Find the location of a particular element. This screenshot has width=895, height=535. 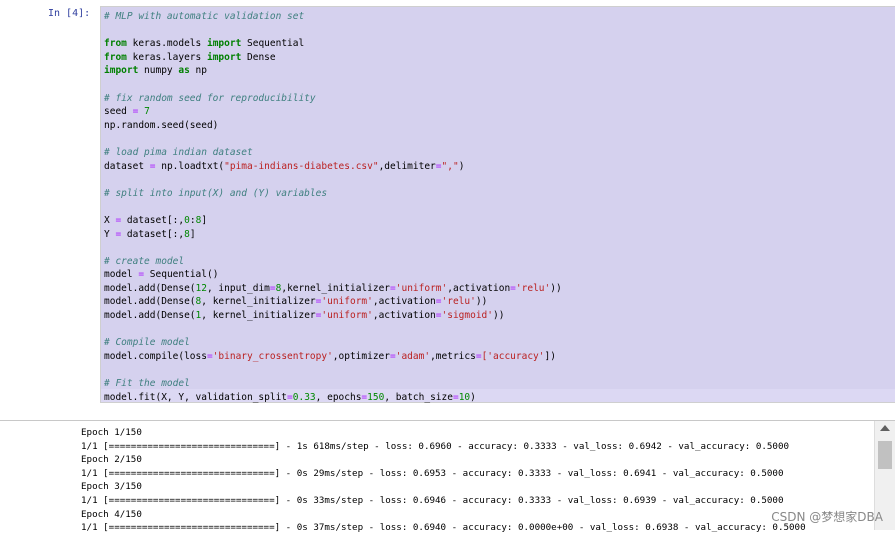

code-token: 7 is located at coordinates (147, 112).